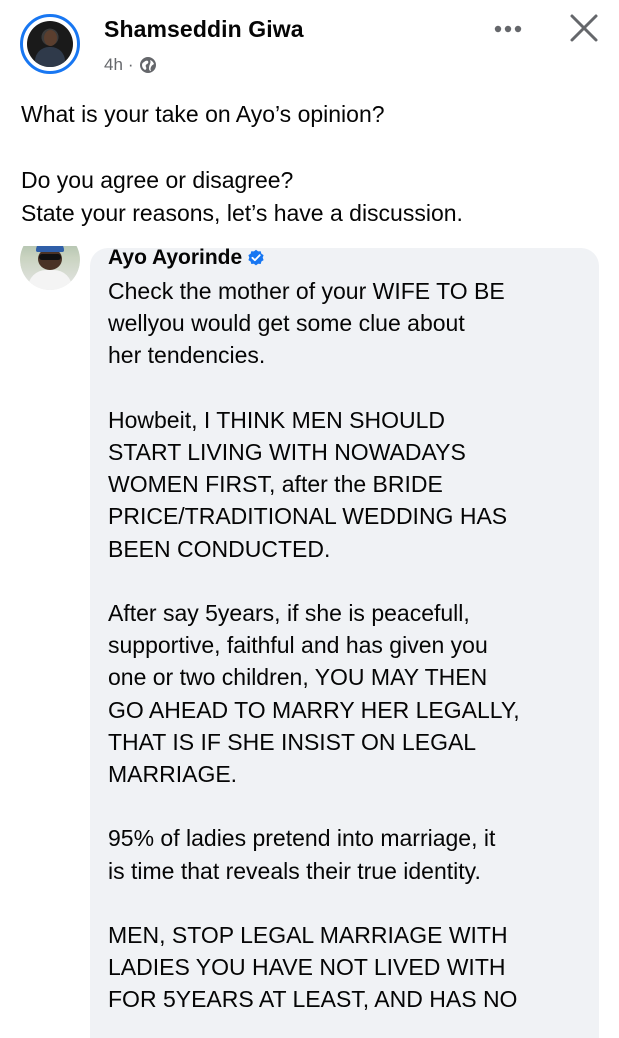 Image resolution: width=619 pixels, height=1038 pixels. What do you see at coordinates (187, 355) in the screenshot?
I see `comment-line: her tendencies.` at bounding box center [187, 355].